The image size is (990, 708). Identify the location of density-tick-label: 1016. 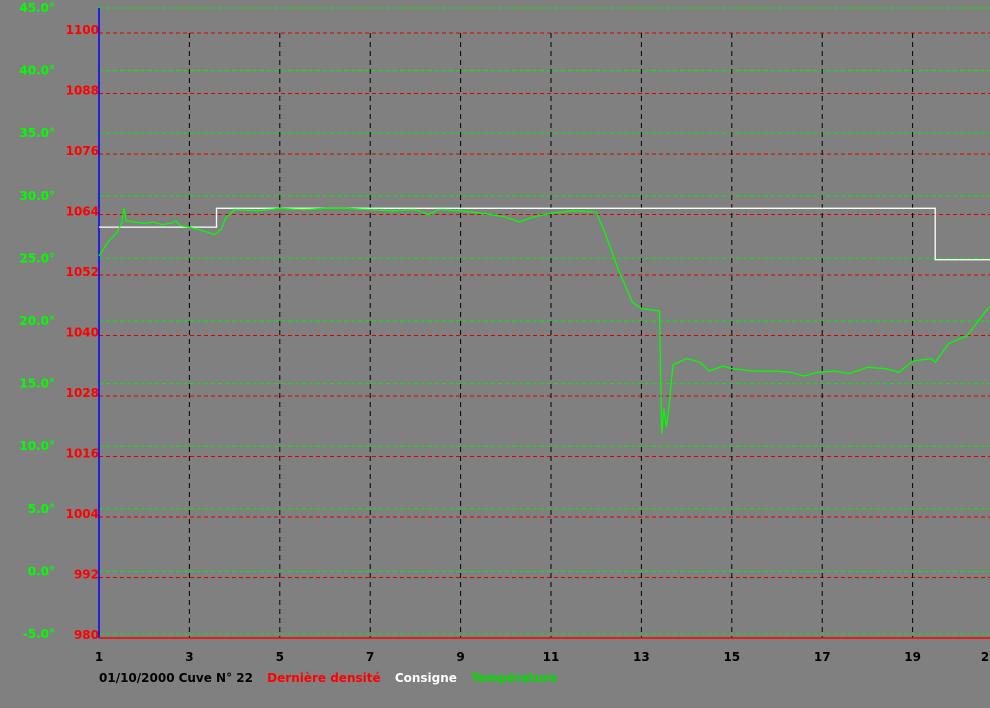
(82, 454).